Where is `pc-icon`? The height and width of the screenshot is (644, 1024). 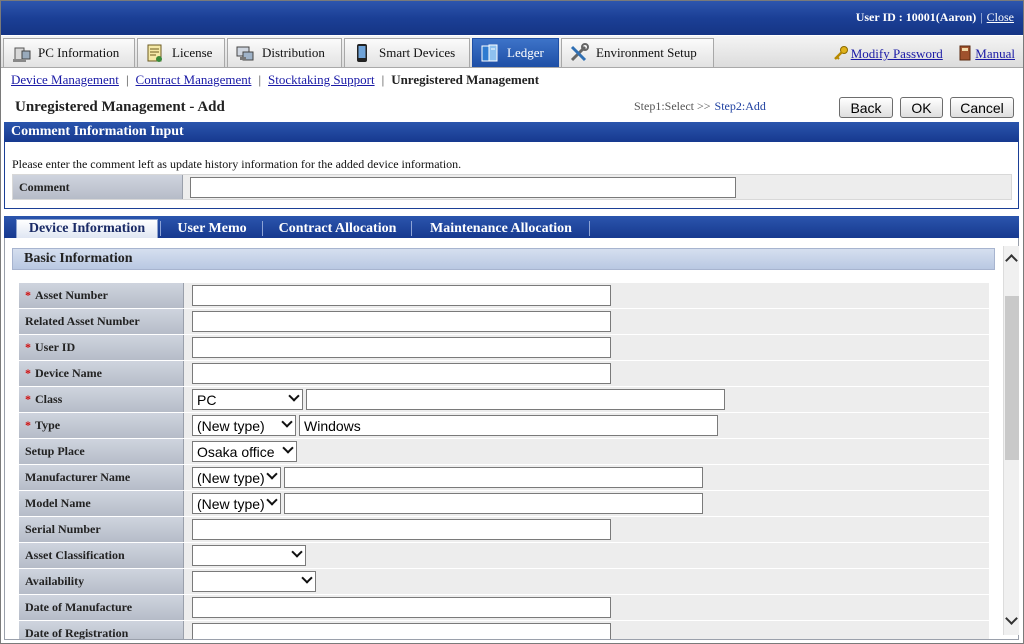
pc-icon is located at coordinates (21, 53).